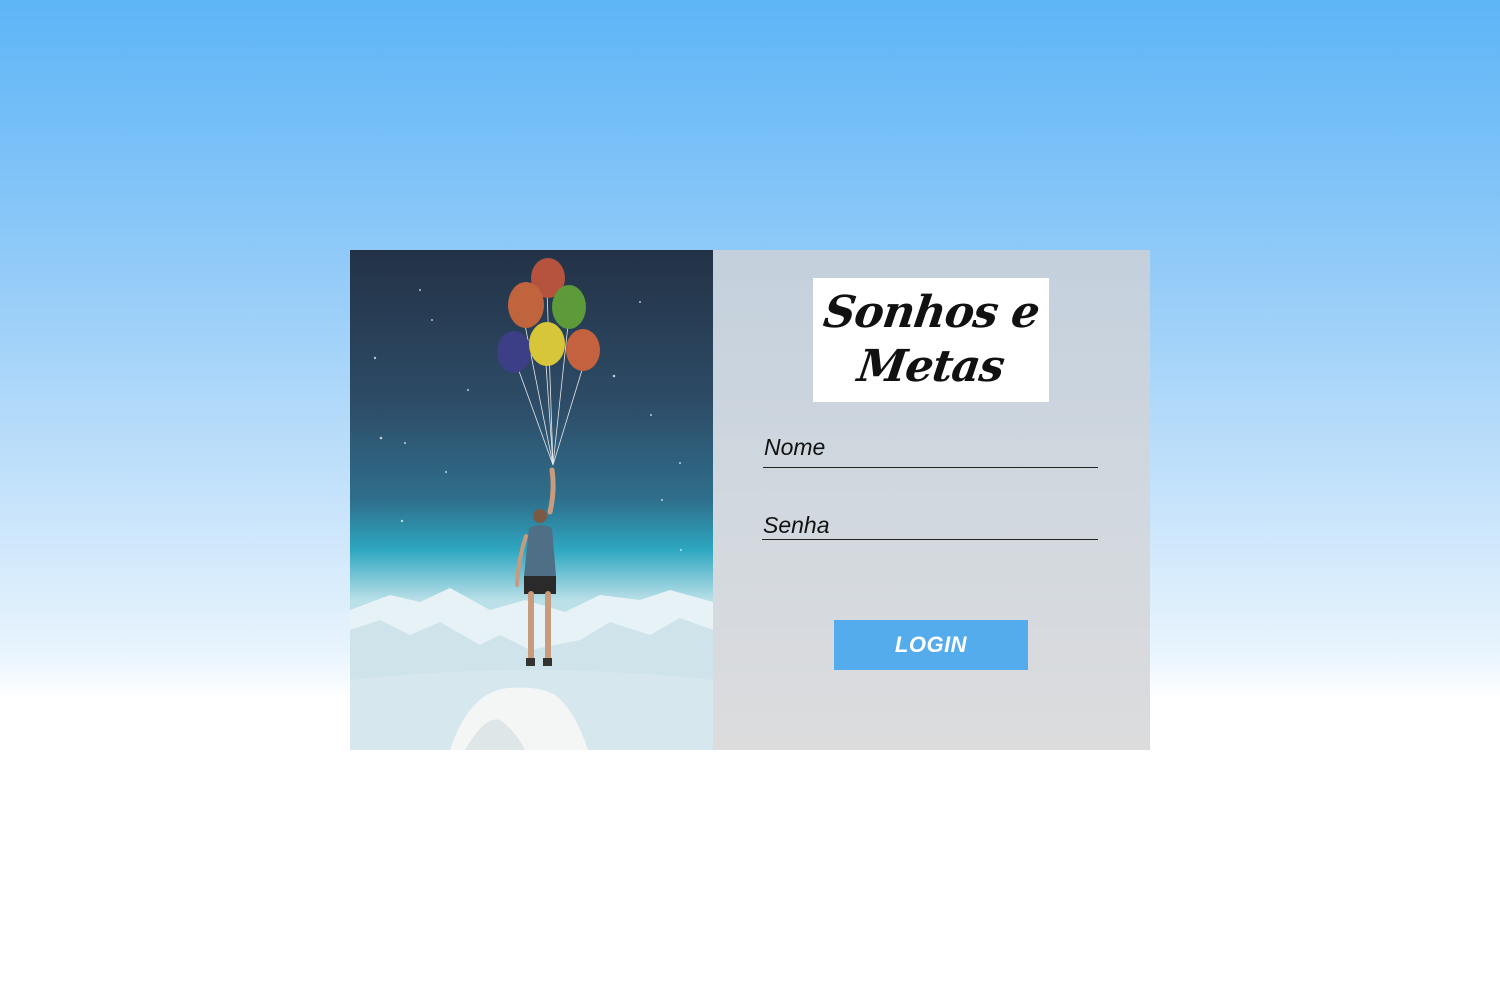 This screenshot has width=1500, height=1000. What do you see at coordinates (931, 312) in the screenshot?
I see `logo-line-1: Sonhos e` at bounding box center [931, 312].